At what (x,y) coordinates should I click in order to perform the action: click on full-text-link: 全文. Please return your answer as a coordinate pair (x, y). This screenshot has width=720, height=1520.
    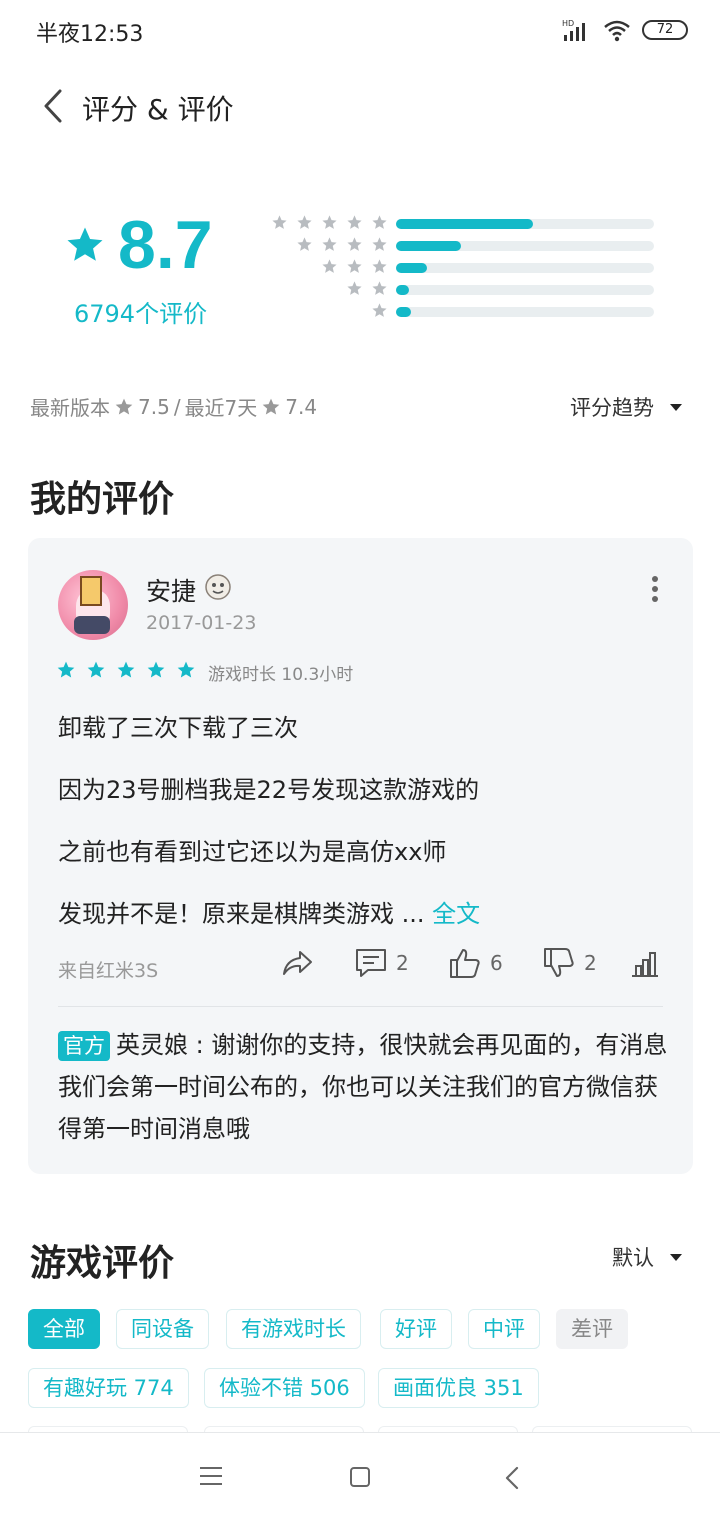
    Looking at the image, I should click on (456, 914).